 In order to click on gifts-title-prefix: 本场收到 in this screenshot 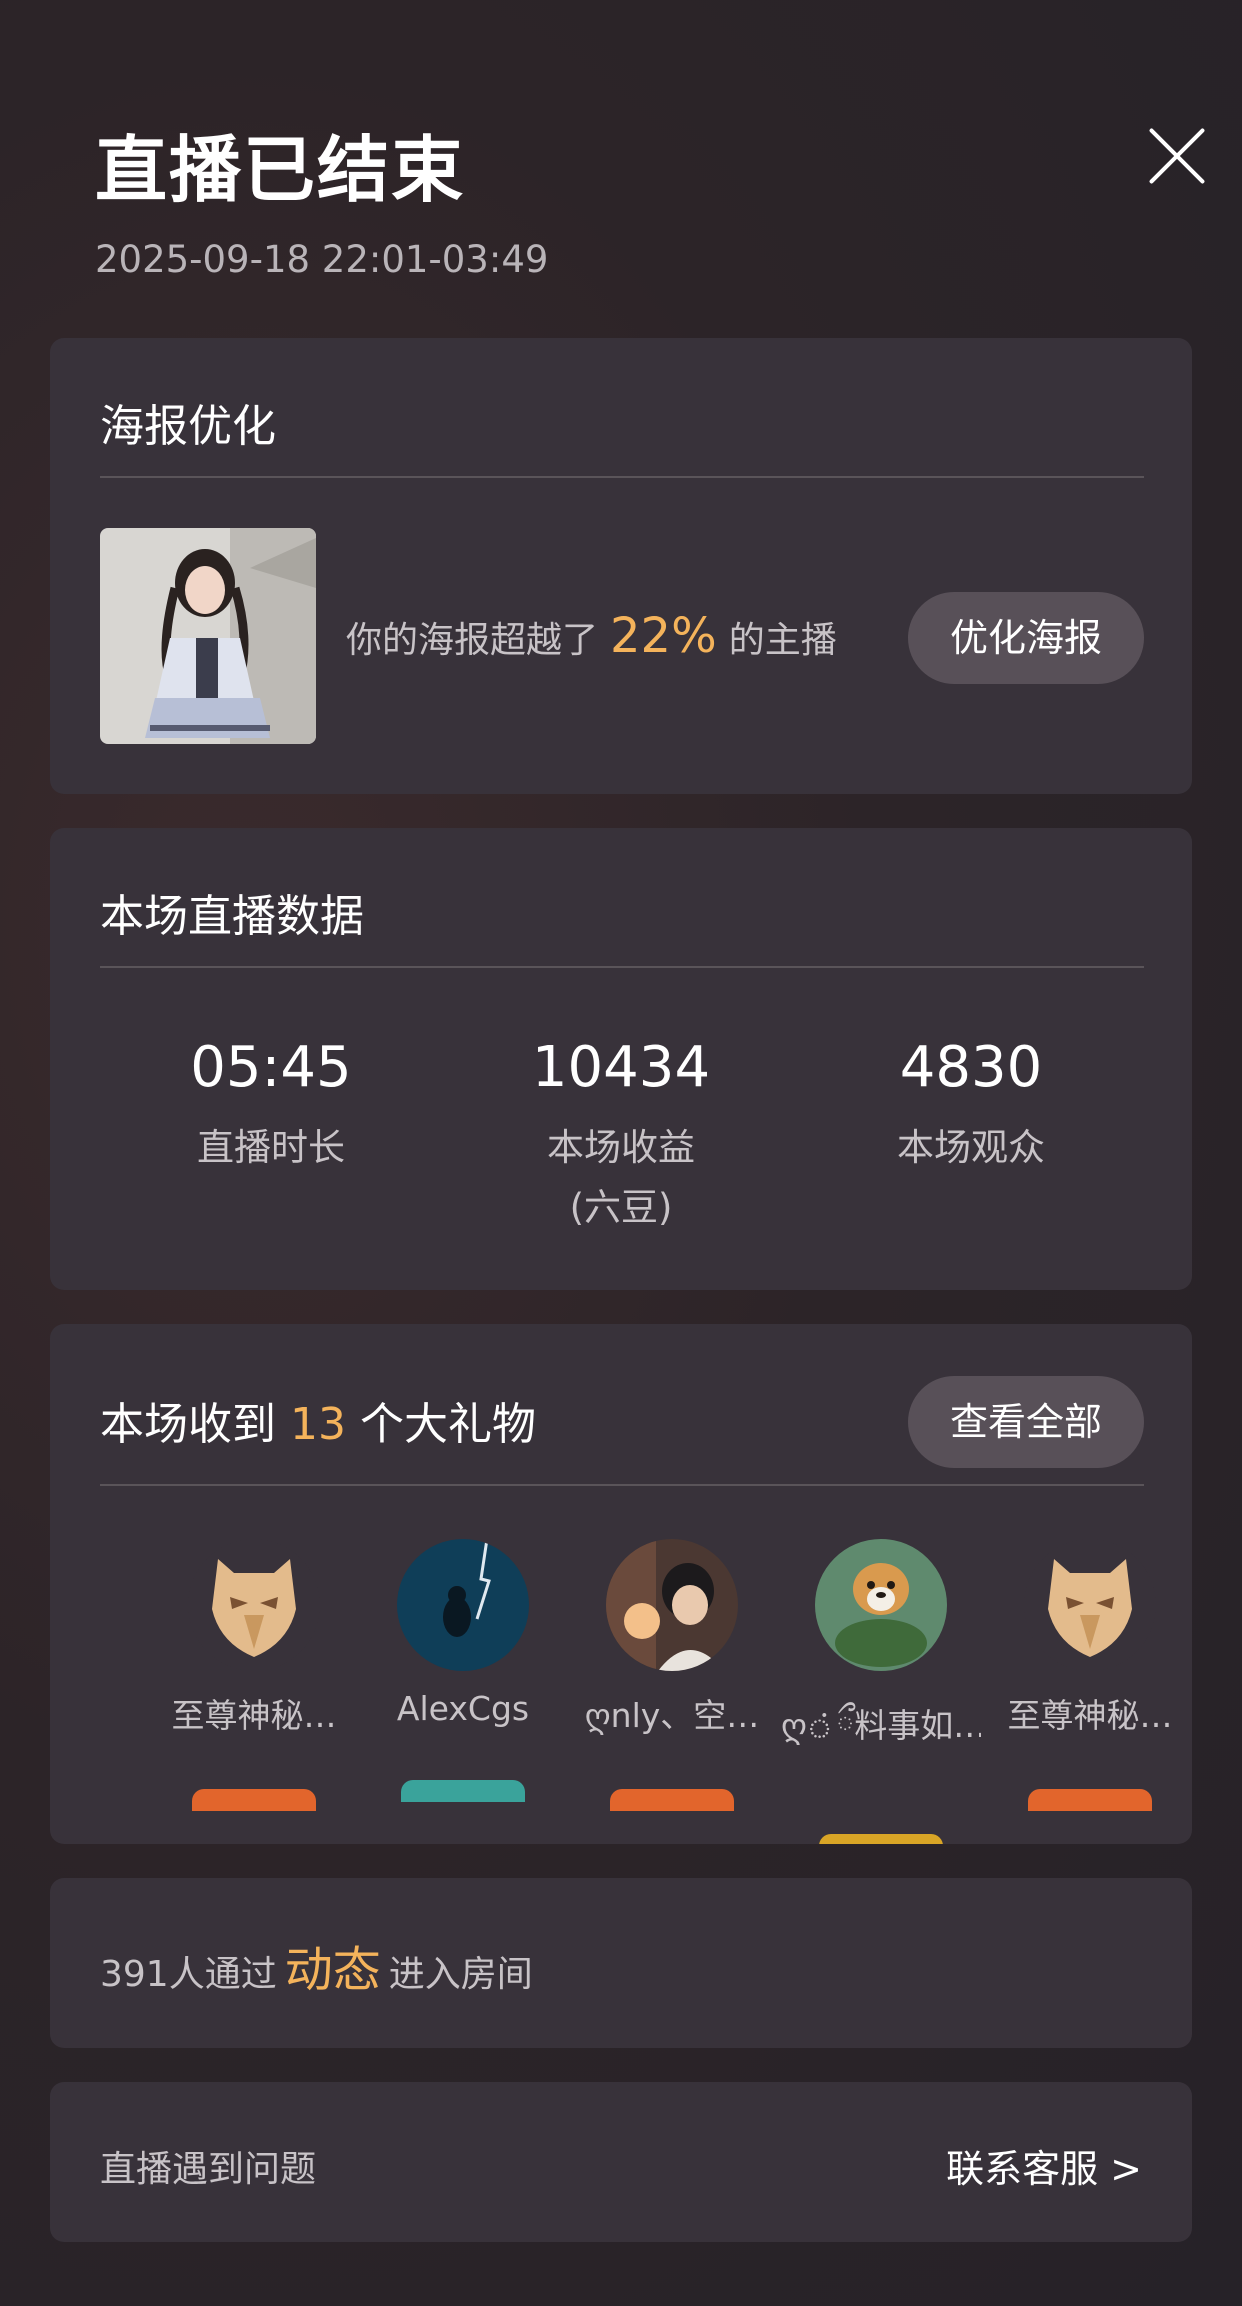, I will do `click(188, 1424)`.